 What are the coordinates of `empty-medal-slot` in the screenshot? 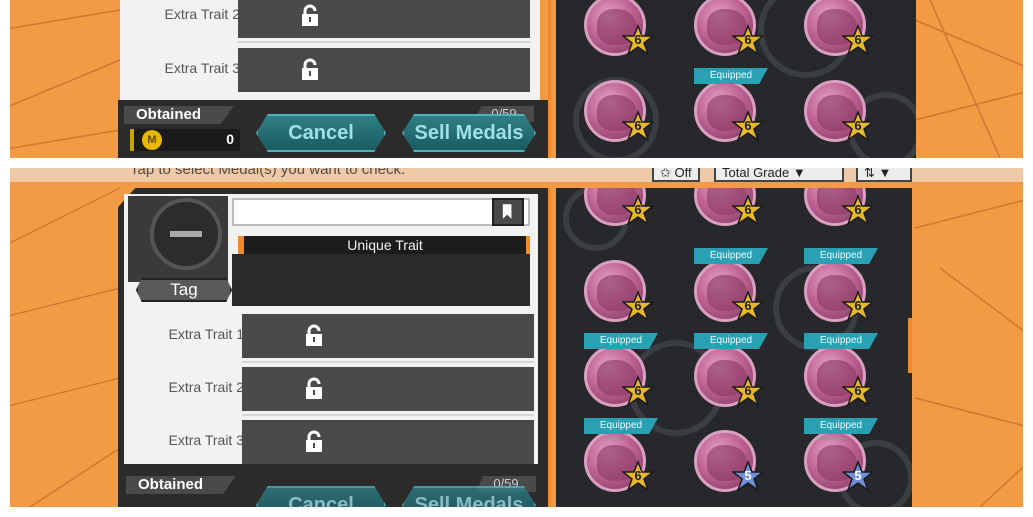 It's located at (186, 234).